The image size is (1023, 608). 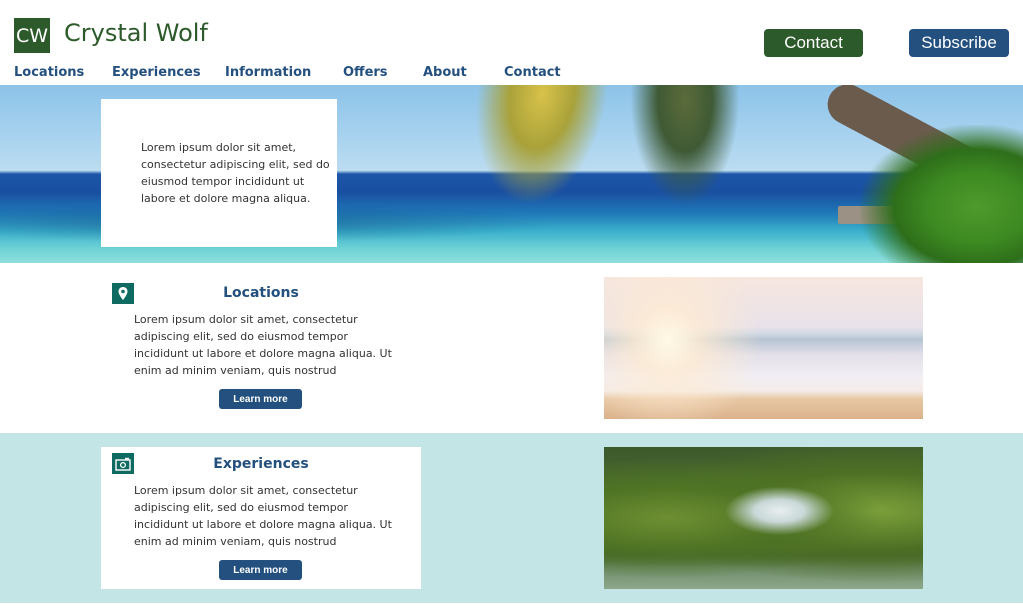 What do you see at coordinates (763, 518) in the screenshot?
I see `waterfall-photo` at bounding box center [763, 518].